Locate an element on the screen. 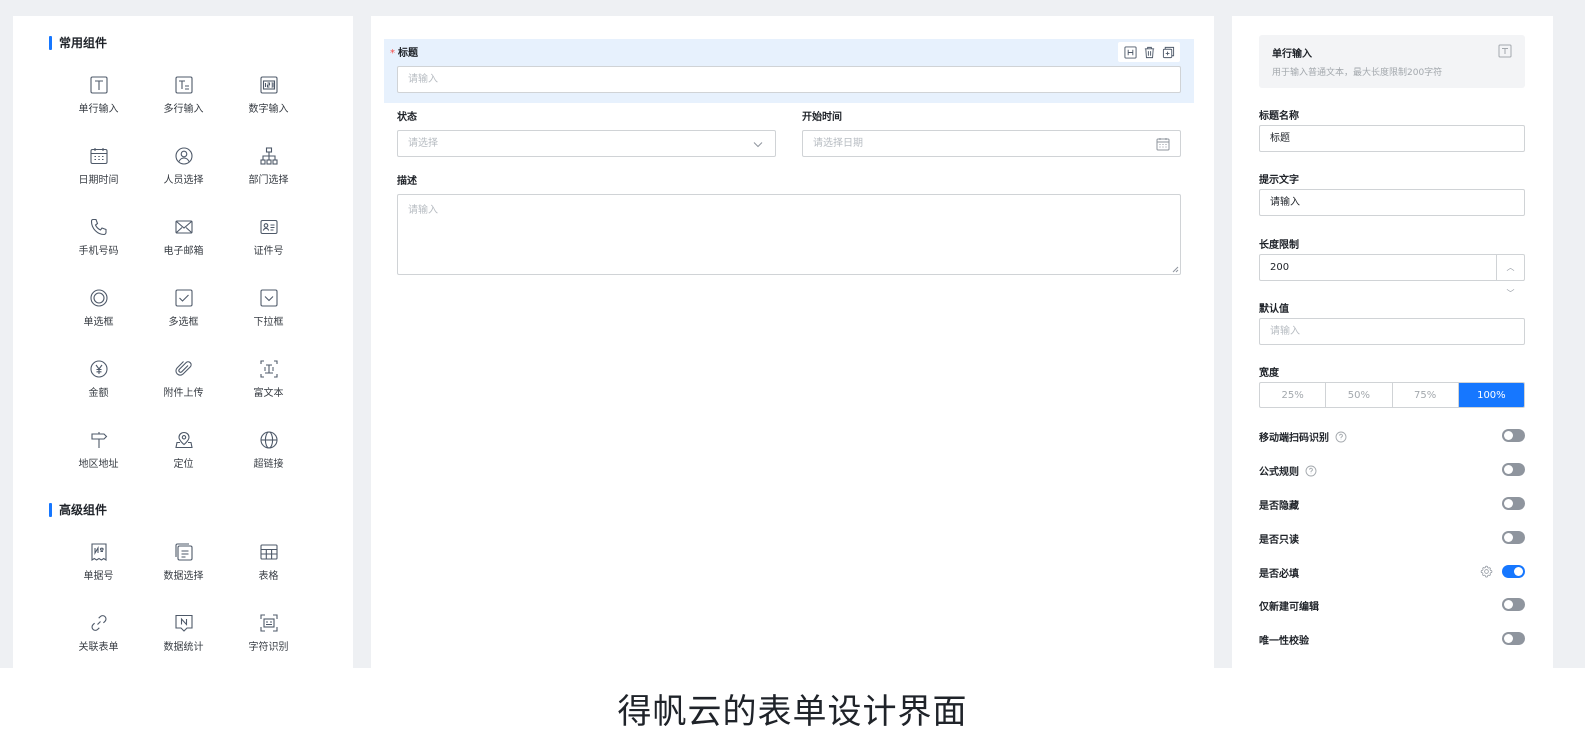 The width and height of the screenshot is (1585, 739). gear-icon is located at coordinates (1486, 571).